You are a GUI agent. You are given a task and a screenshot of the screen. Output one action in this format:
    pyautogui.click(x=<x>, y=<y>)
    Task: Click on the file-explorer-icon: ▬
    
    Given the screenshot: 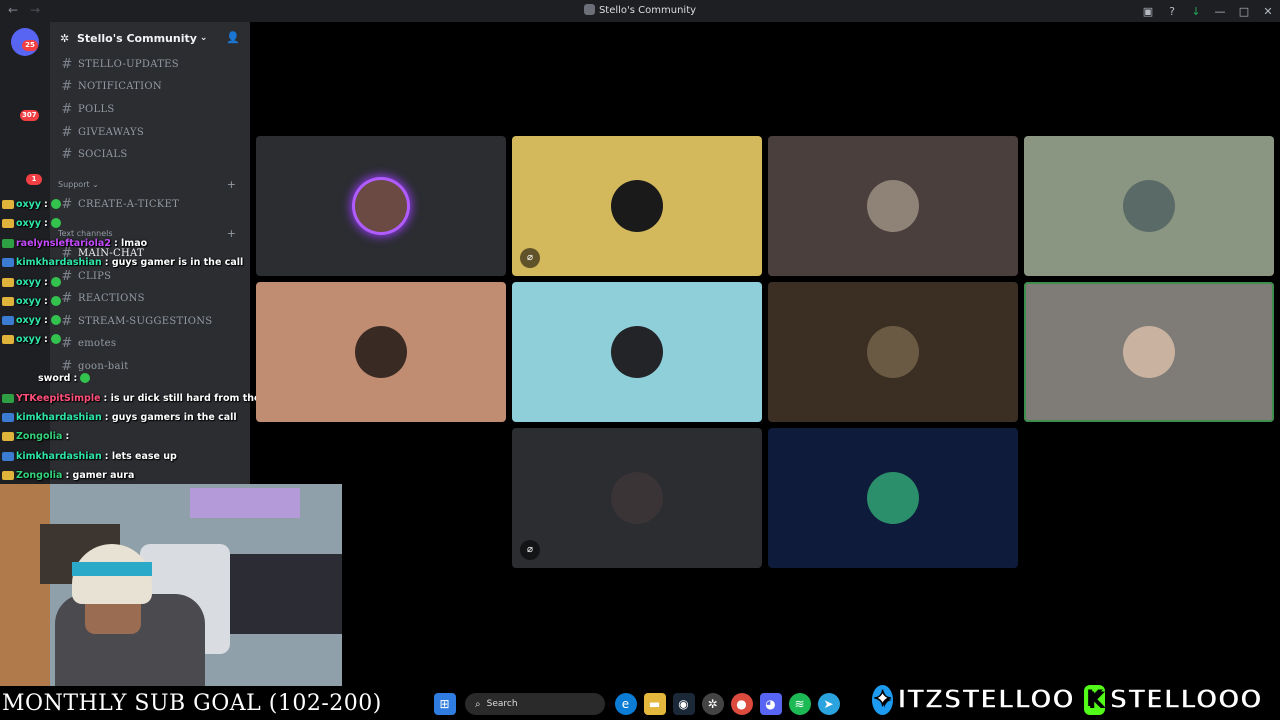 What is the action you would take?
    pyautogui.click(x=654, y=704)
    